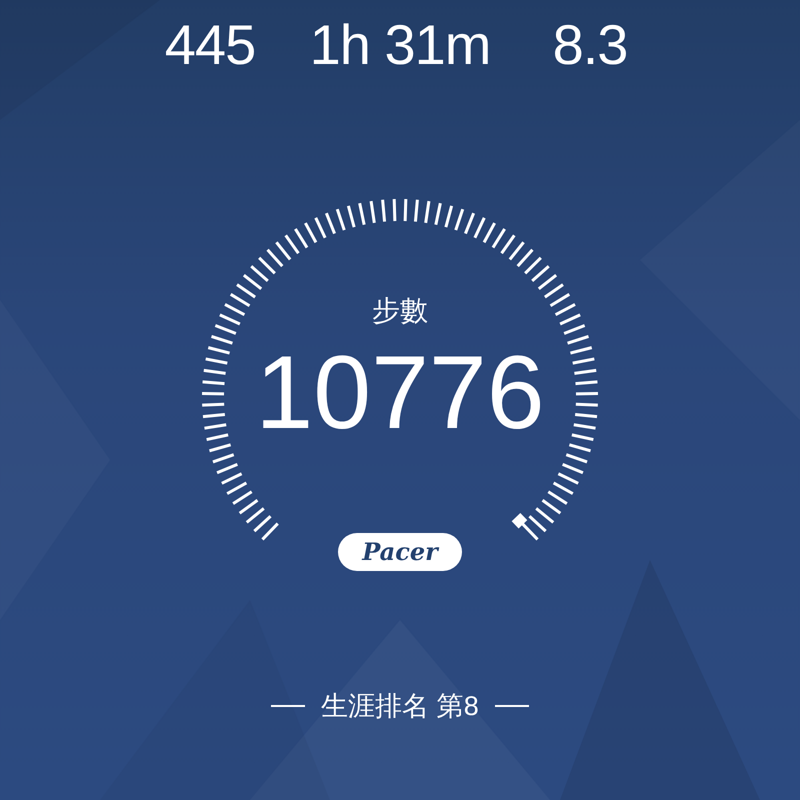 The image size is (800, 800). I want to click on step-count: 10776, so click(400, 393).